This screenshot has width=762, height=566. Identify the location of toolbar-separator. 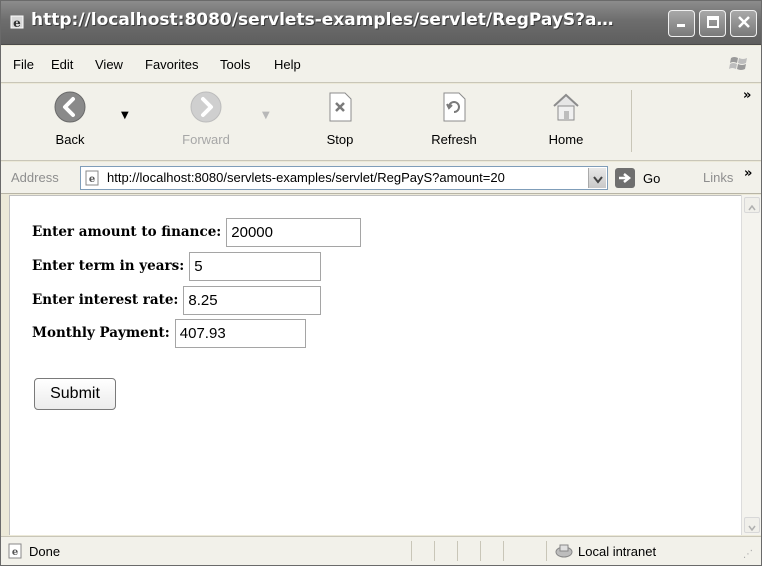
(631, 121).